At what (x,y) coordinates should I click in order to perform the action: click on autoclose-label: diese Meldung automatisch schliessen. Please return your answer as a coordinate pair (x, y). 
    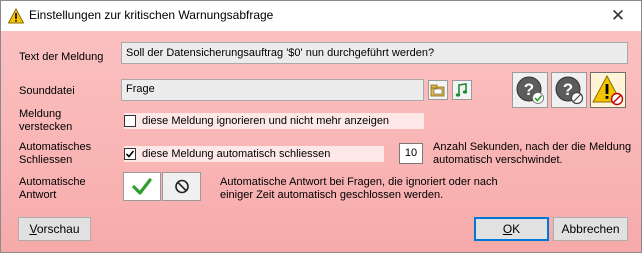
    Looking at the image, I should click on (236, 154).